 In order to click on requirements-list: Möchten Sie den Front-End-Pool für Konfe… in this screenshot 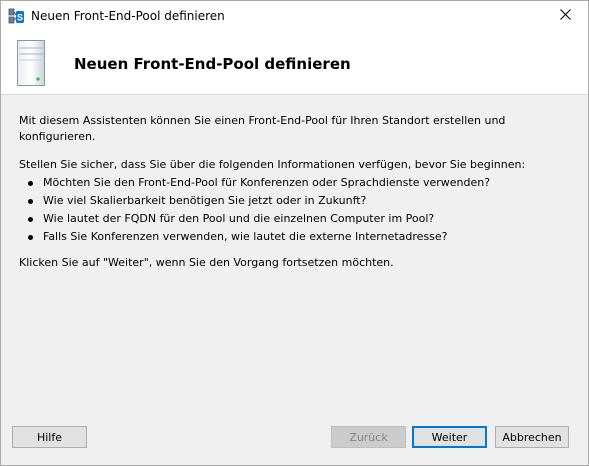, I will do `click(299, 210)`.